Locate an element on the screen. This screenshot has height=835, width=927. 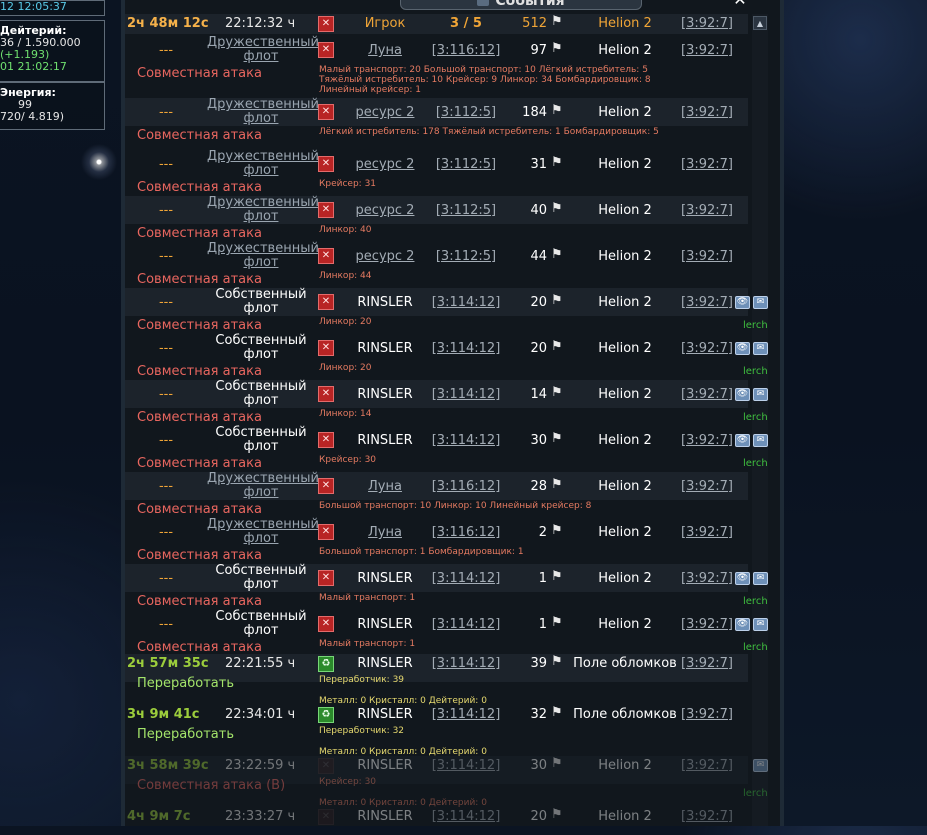
fleet-count: 30 is located at coordinates (538, 765).